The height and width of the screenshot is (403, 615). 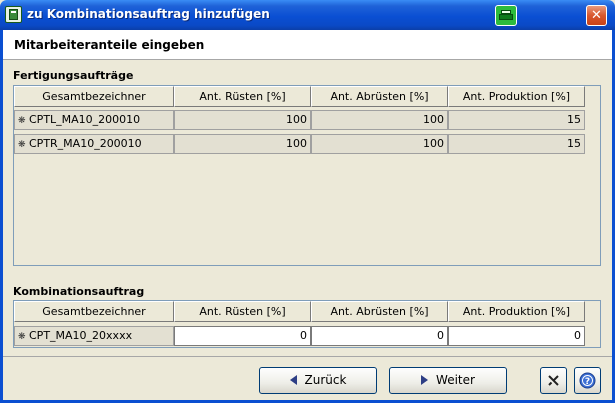 What do you see at coordinates (94, 144) in the screenshot?
I see `table-row-name: ❋ CPTR_MA10_200010` at bounding box center [94, 144].